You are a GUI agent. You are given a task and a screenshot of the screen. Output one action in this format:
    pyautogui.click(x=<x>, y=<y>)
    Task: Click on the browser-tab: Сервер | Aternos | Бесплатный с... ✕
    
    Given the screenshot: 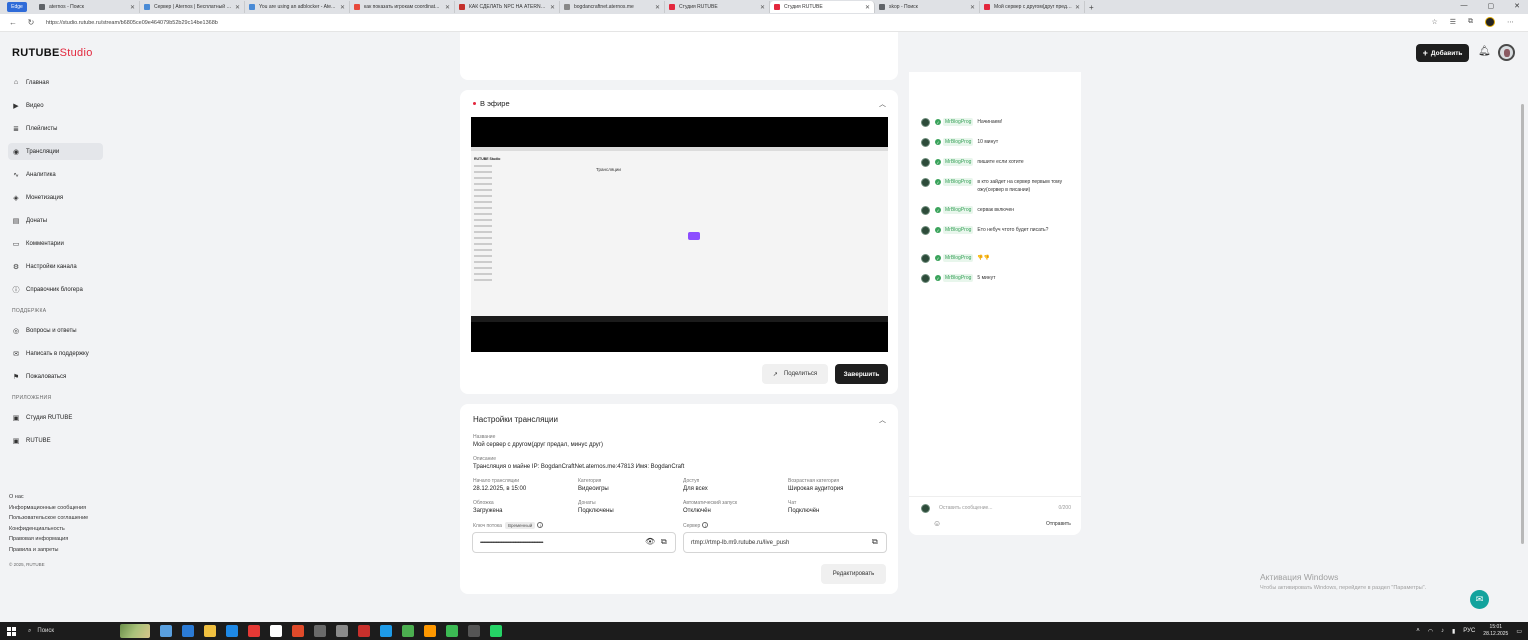 What is the action you would take?
    pyautogui.click(x=192, y=7)
    